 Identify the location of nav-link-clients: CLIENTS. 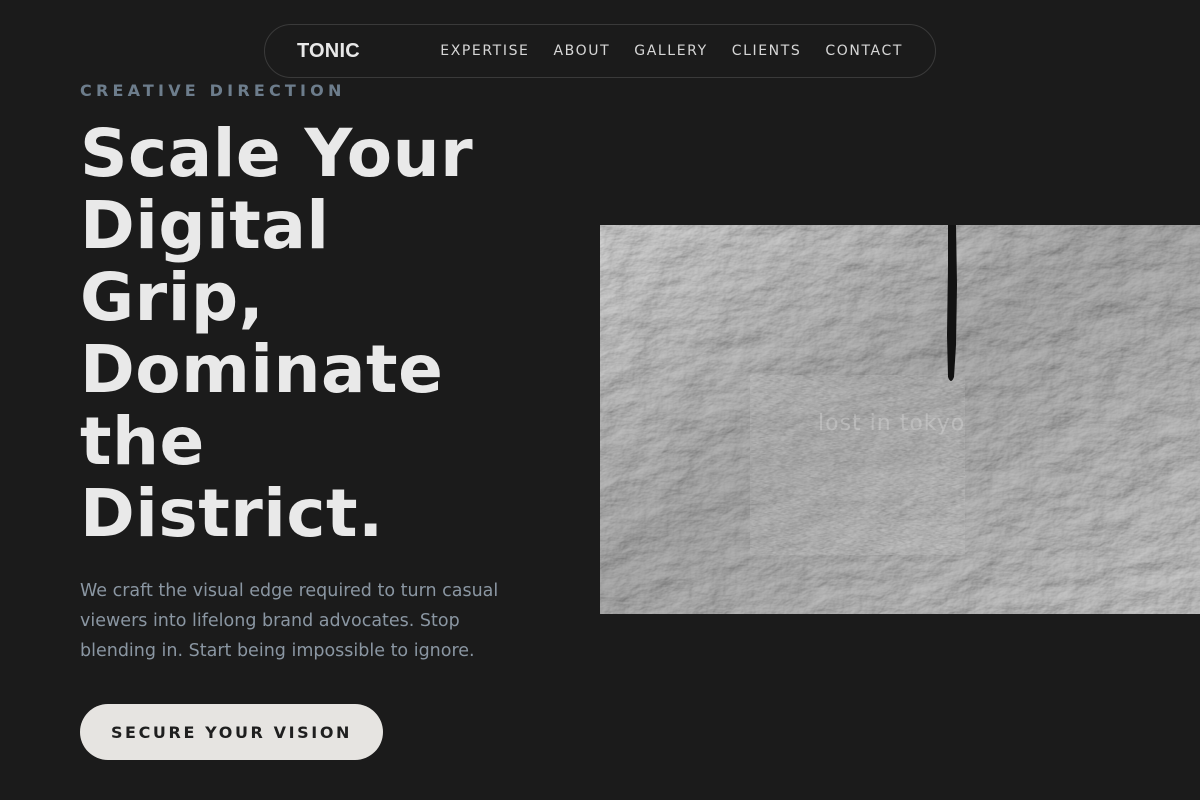
(767, 51).